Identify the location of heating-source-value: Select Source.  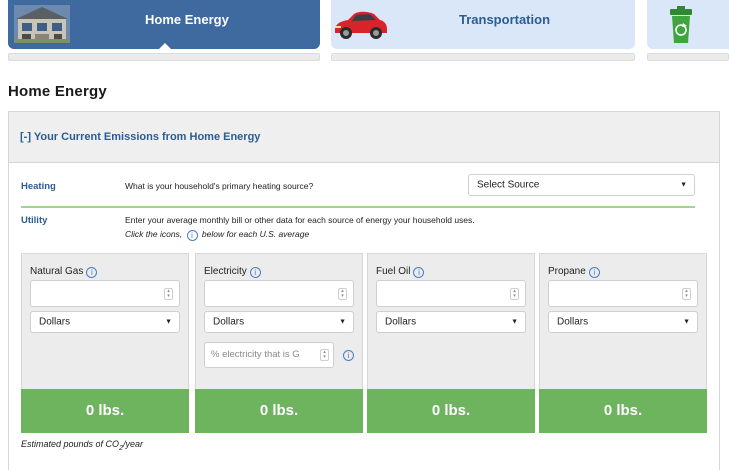
(508, 185).